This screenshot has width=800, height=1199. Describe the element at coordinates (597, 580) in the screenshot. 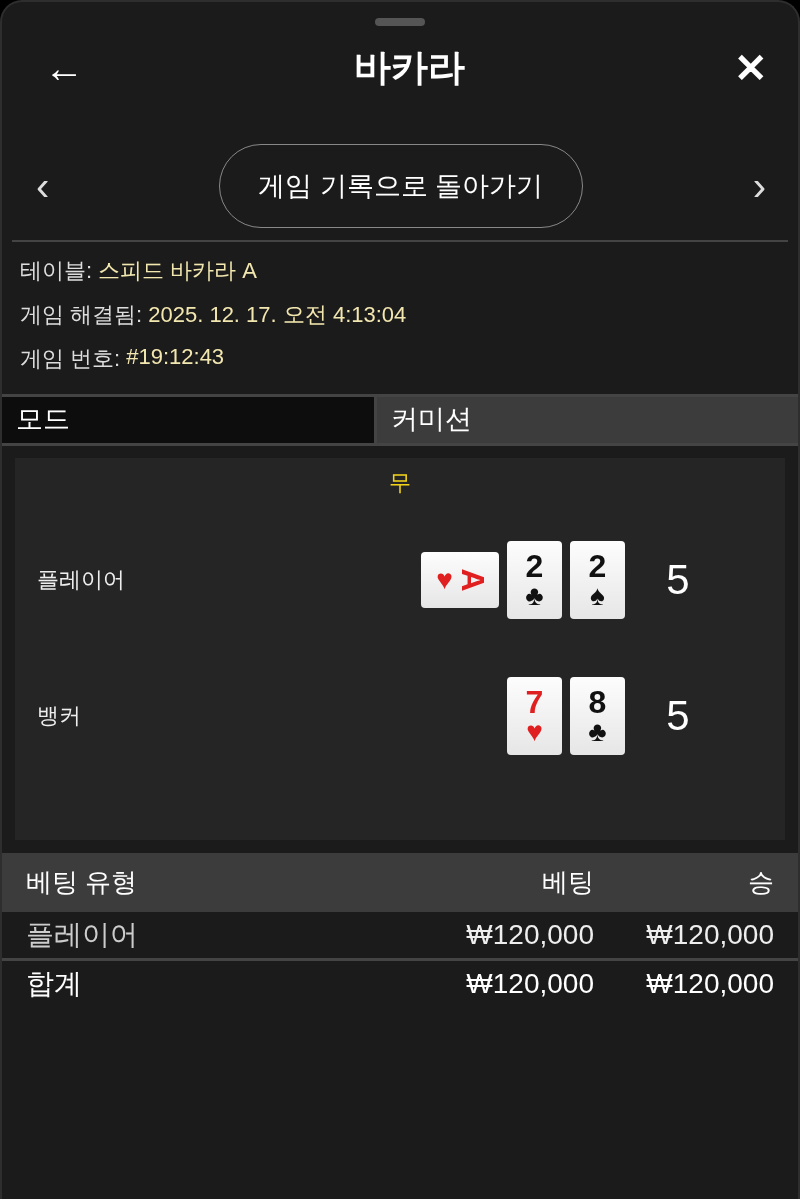

I see `playing-card: 2 ♠` at that location.